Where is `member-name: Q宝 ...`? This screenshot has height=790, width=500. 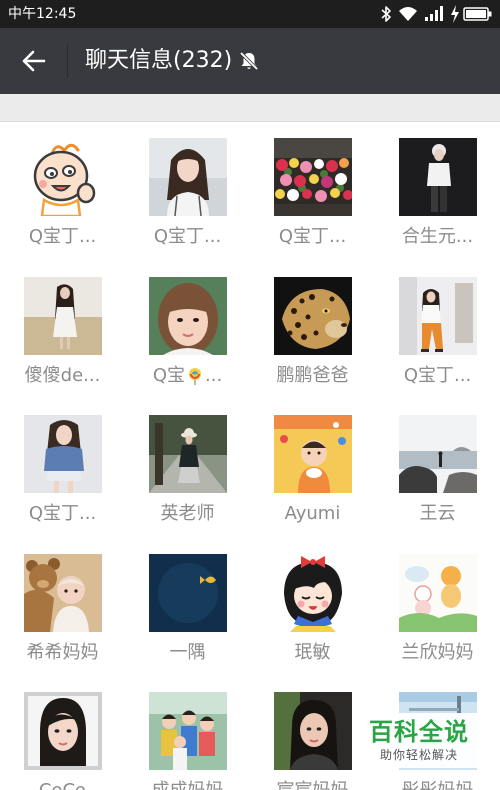
member-name: Q宝 ... is located at coordinates (187, 376).